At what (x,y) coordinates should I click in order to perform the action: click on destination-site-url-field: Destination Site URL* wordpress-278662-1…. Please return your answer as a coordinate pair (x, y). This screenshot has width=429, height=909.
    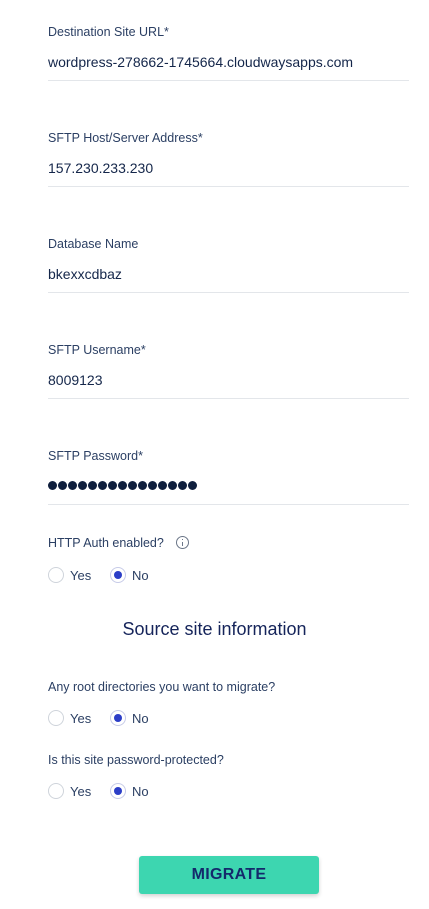
    Looking at the image, I should click on (228, 53).